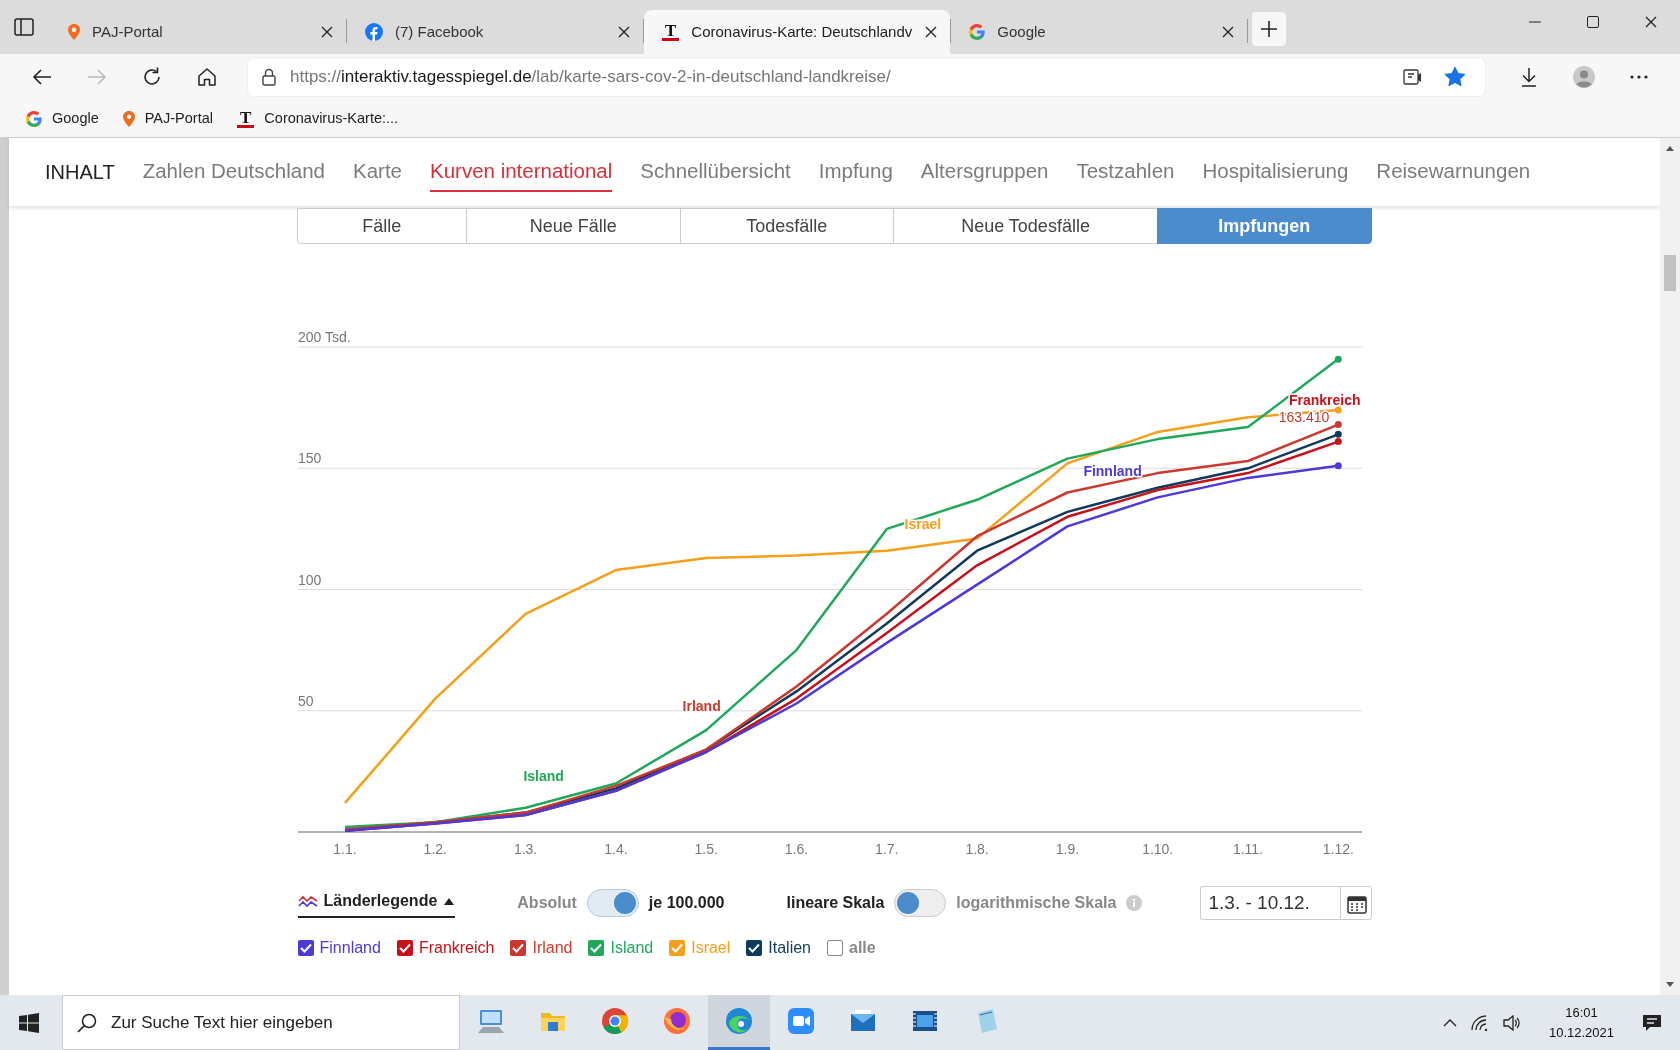  What do you see at coordinates (495, 32) in the screenshot?
I see `browser-tab: (7) Facebook` at bounding box center [495, 32].